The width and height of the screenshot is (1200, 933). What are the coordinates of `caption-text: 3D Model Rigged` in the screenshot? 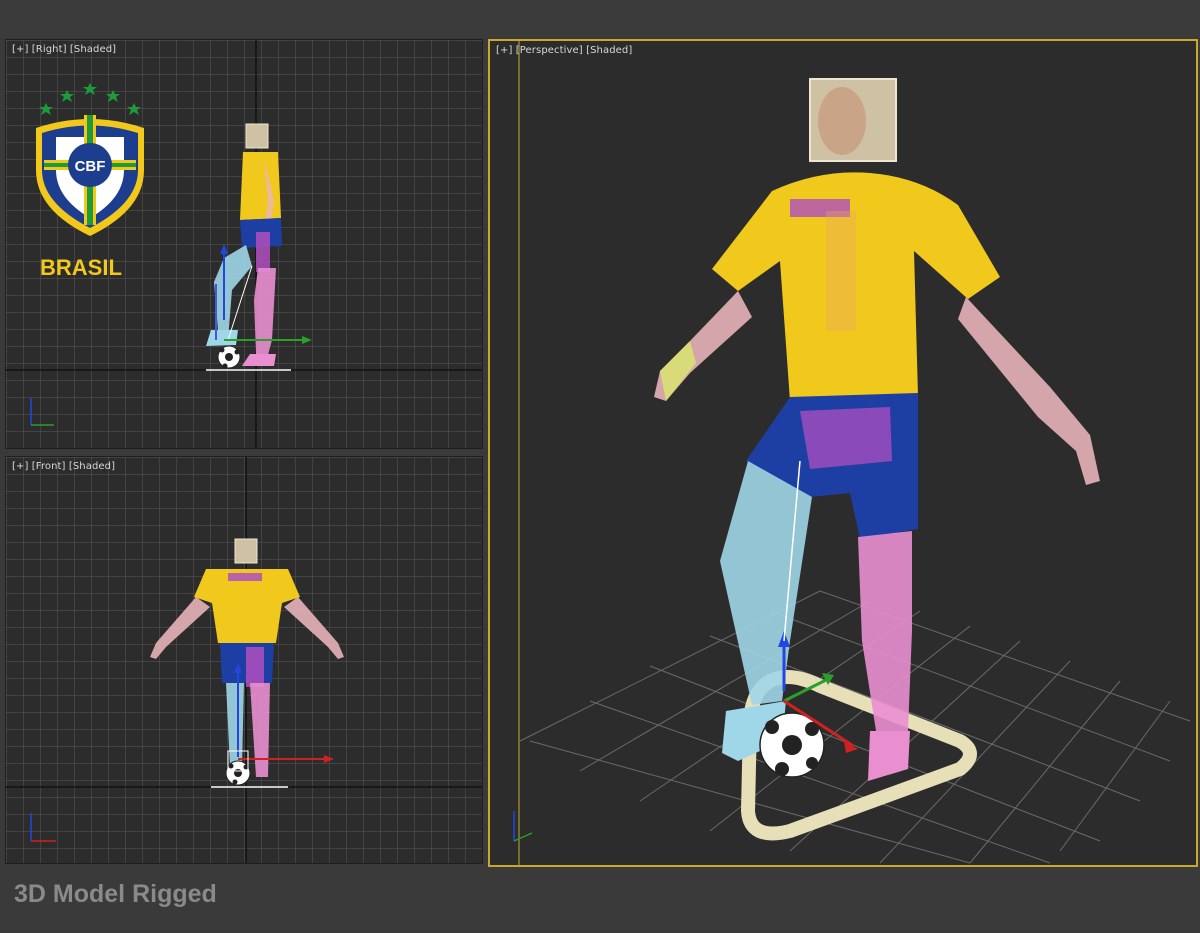 It's located at (115, 894).